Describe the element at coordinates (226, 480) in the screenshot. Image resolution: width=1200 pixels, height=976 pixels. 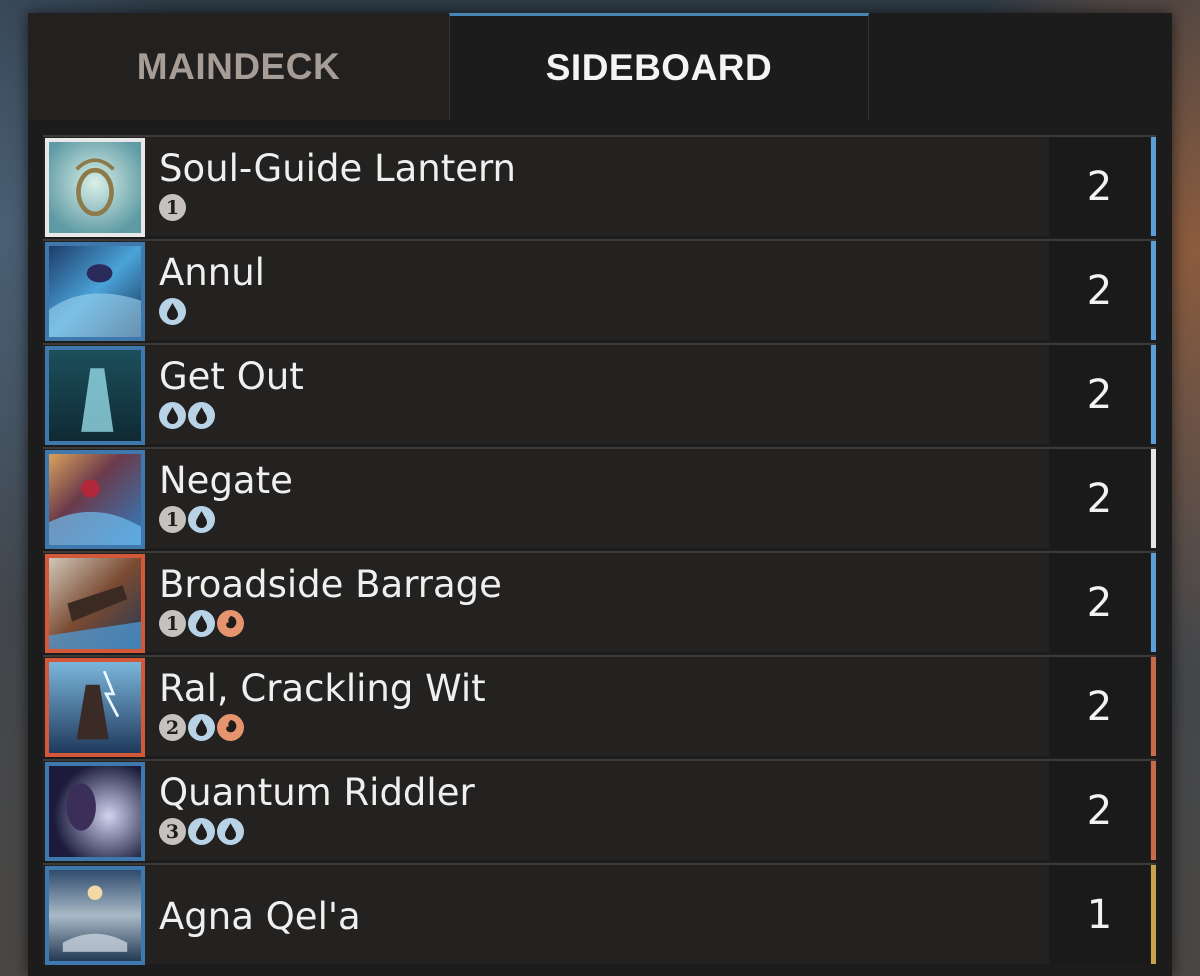
I see `card-name: Negate` at that location.